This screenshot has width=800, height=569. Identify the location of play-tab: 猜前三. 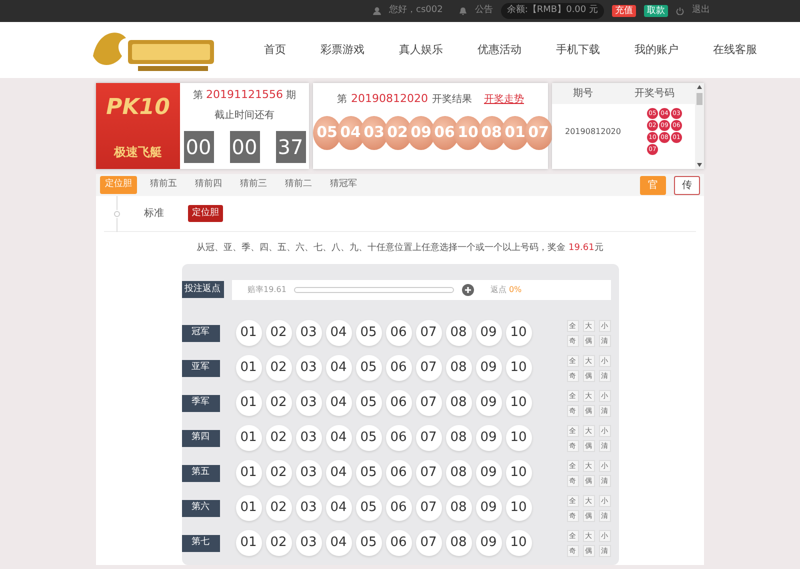
(253, 185).